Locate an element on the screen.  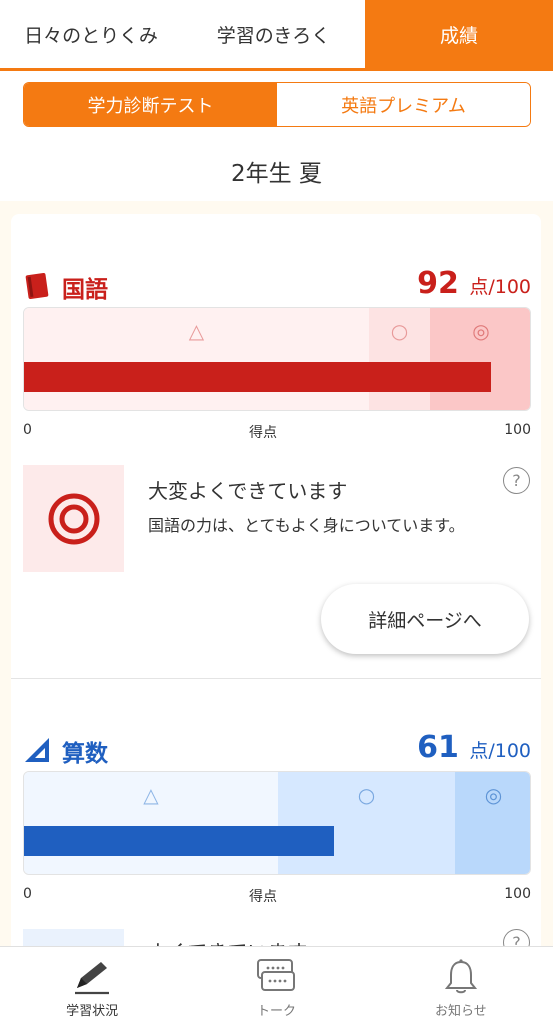
top-tab-bar: 日々のとりくみ 学習のきろく 成績 is located at coordinates (276, 35).